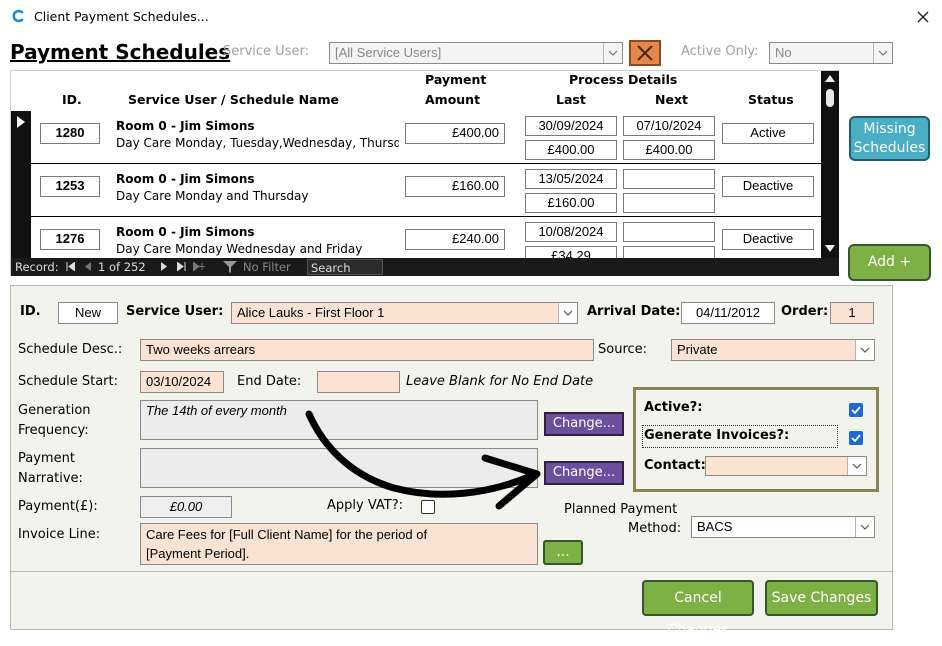 Image resolution: width=942 pixels, height=646 pixels. What do you see at coordinates (21, 123) in the screenshot?
I see `current-row-icon` at bounding box center [21, 123].